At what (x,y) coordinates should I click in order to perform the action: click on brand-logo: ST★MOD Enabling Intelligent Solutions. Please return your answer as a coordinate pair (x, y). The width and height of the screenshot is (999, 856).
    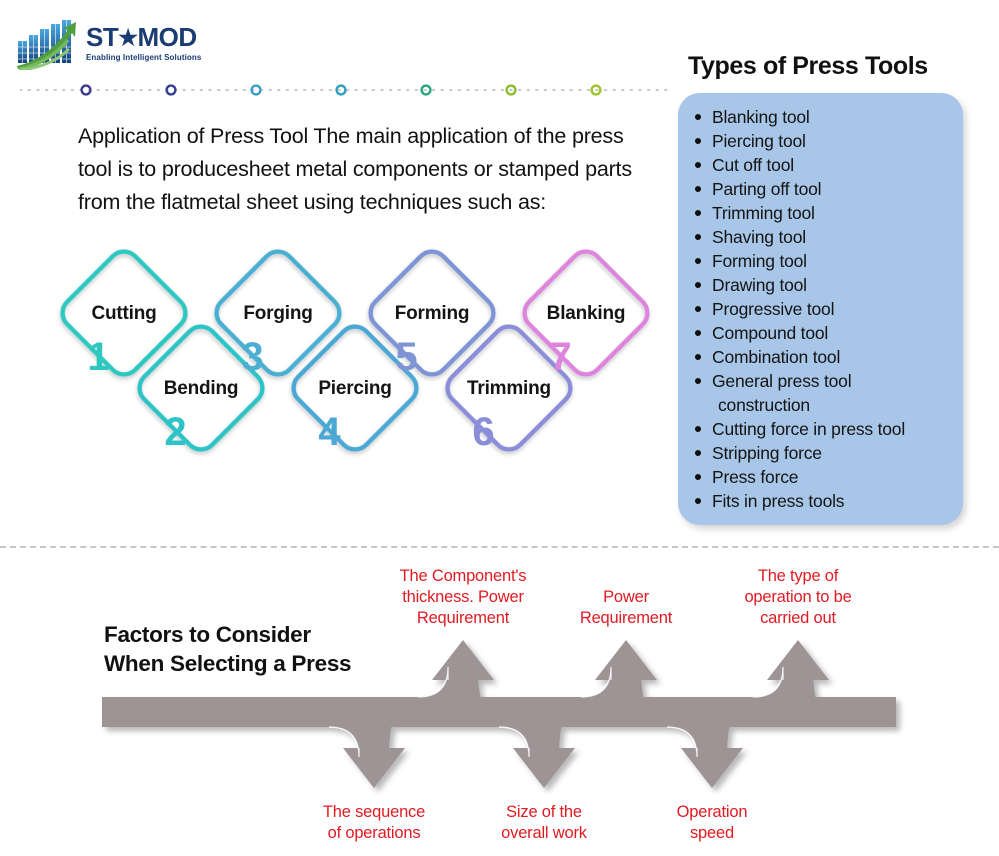
    Looking at the image, I should click on (116, 47).